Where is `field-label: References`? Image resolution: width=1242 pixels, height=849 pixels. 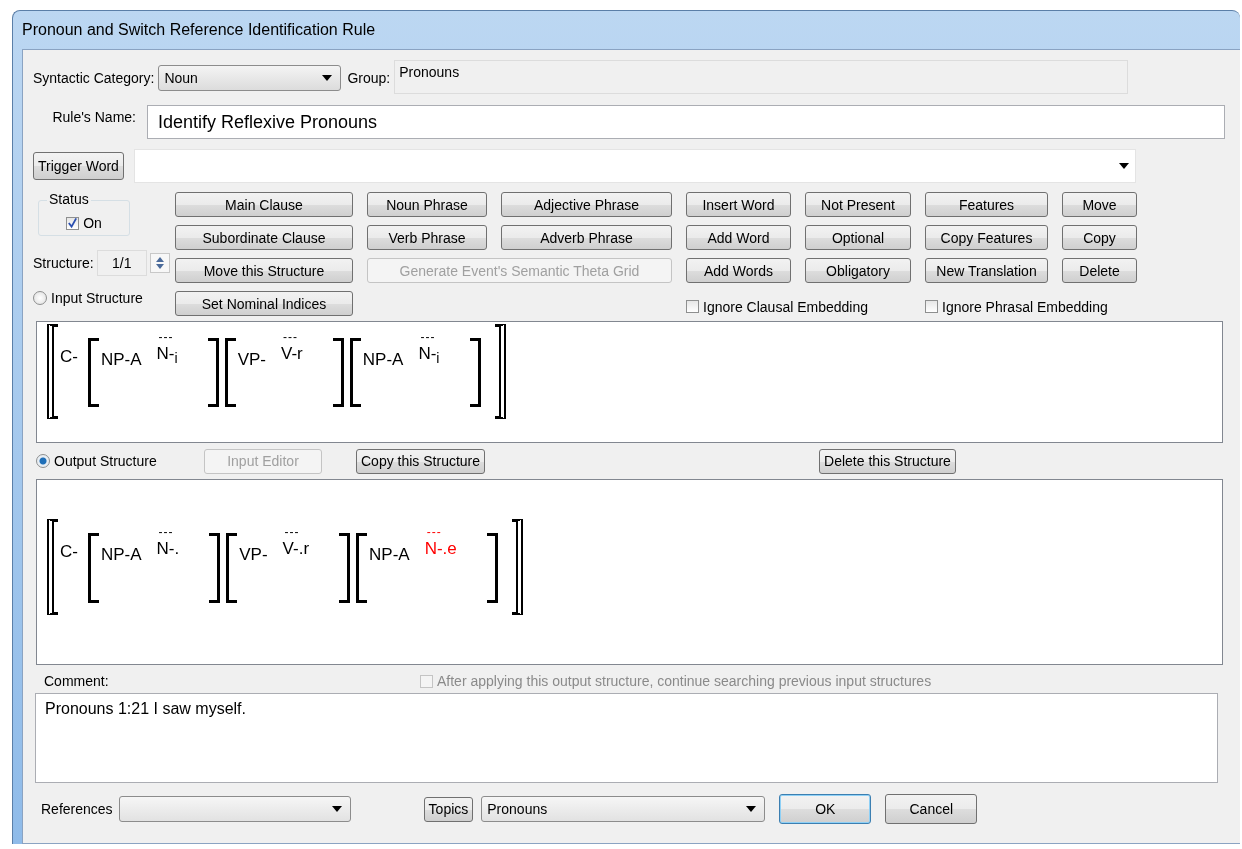
field-label: References is located at coordinates (77, 809).